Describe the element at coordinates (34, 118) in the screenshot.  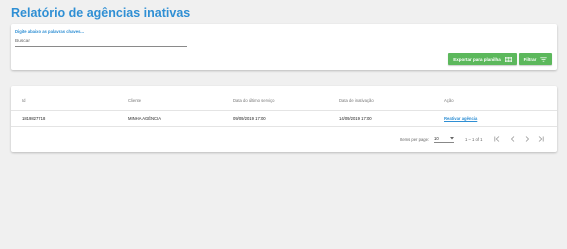
I see `cell-id: 1819827718` at that location.